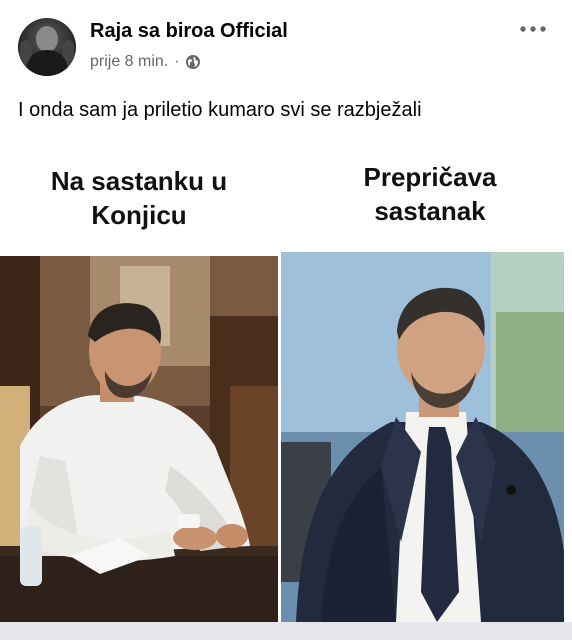 The height and width of the screenshot is (640, 572). What do you see at coordinates (430, 211) in the screenshot?
I see `right-label-line2: sastanak` at bounding box center [430, 211].